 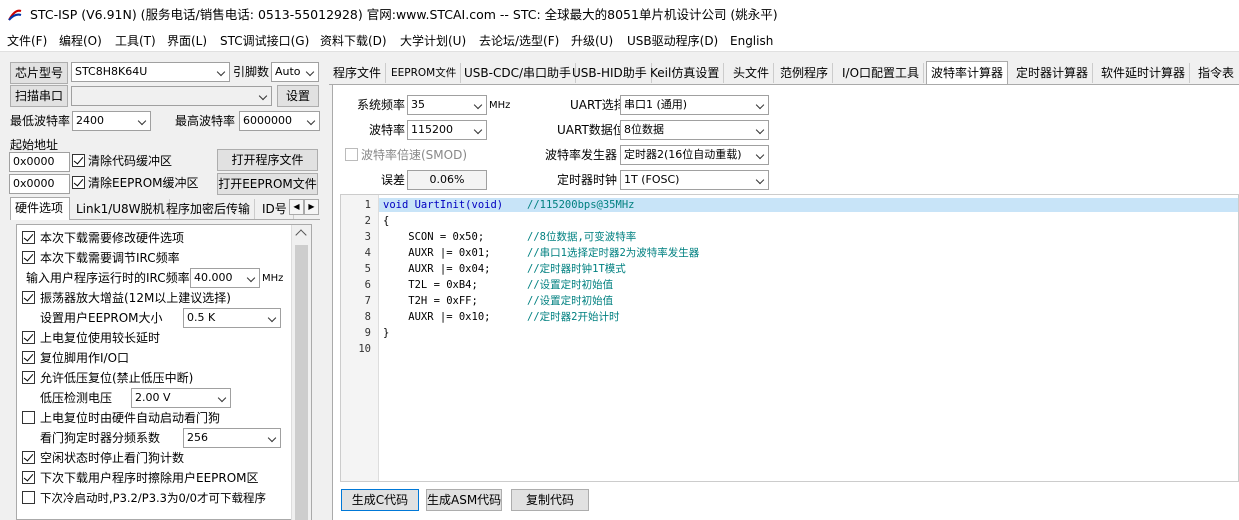 What do you see at coordinates (437, 317) in the screenshot?
I see `code-text: AUXR |= 0x10;` at bounding box center [437, 317].